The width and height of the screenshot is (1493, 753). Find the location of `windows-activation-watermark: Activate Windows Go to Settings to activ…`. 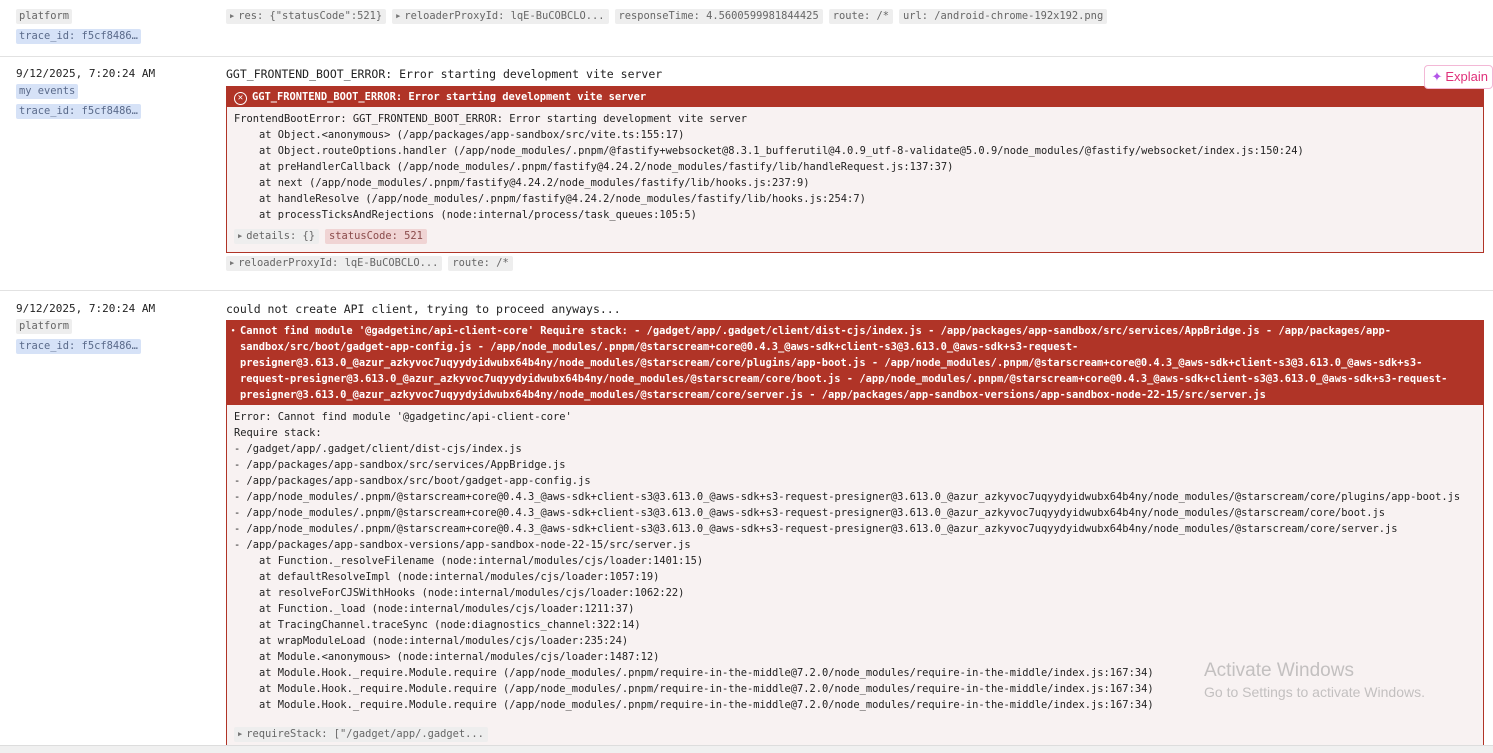

windows-activation-watermark: Activate Windows Go to Settings to activ… is located at coordinates (1314, 680).